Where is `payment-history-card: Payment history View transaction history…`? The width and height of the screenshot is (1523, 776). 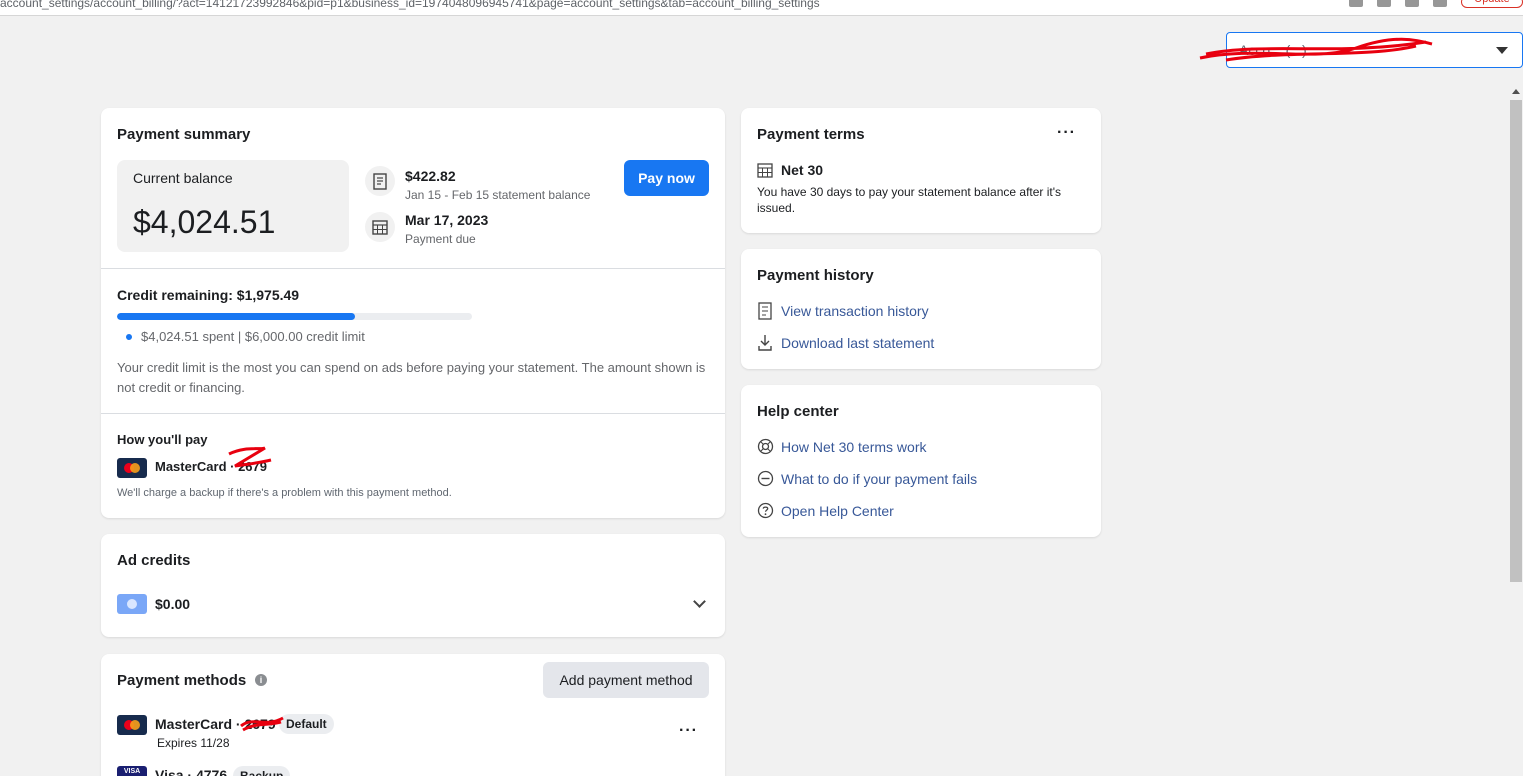 payment-history-card: Payment history View transaction history… is located at coordinates (921, 309).